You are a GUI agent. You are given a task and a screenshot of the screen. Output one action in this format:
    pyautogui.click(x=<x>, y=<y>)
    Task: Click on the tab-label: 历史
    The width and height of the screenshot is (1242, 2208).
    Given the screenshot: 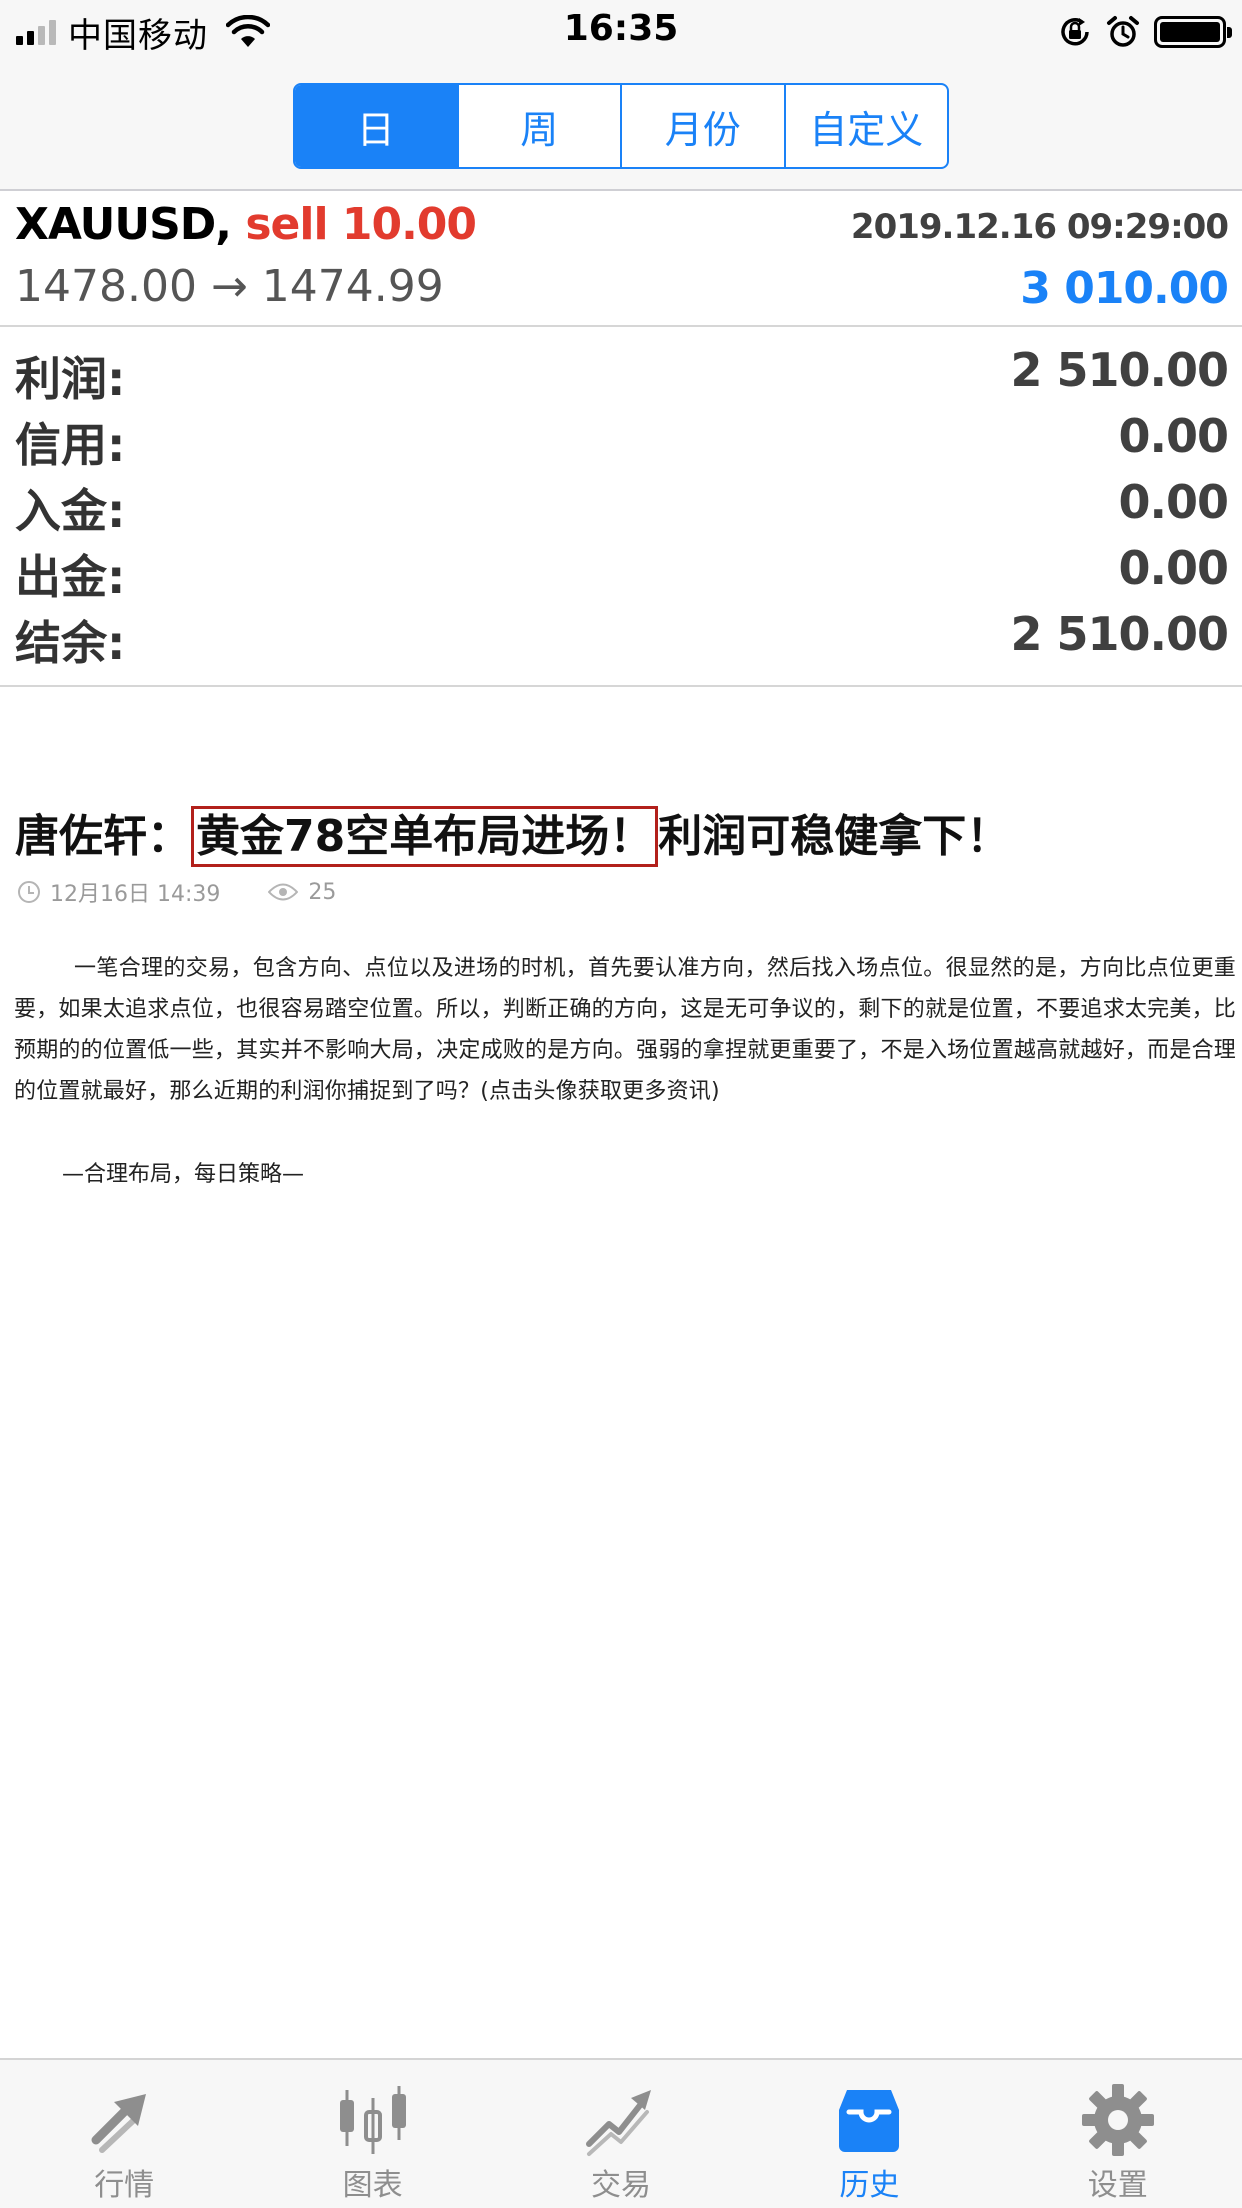 What is the action you would take?
    pyautogui.click(x=869, y=2185)
    